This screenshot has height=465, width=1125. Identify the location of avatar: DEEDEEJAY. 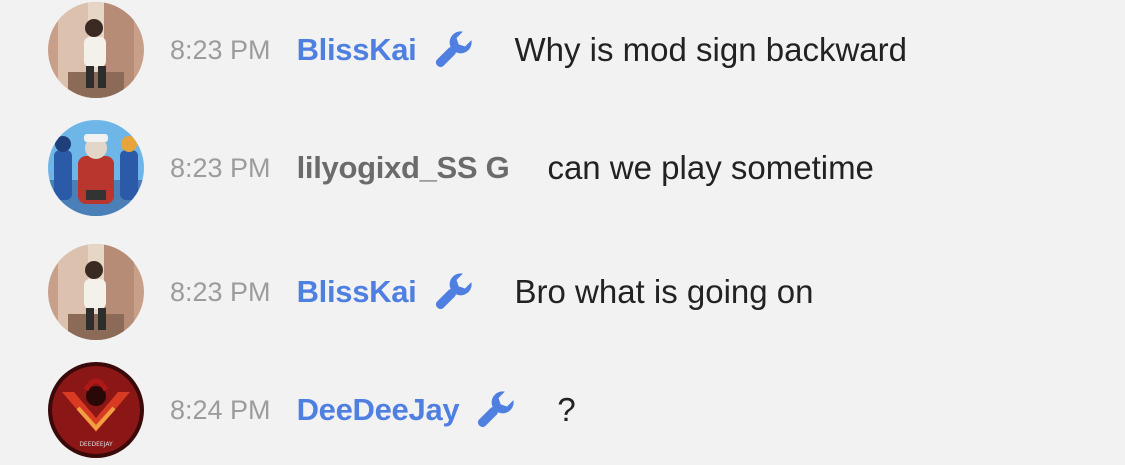
(96, 410).